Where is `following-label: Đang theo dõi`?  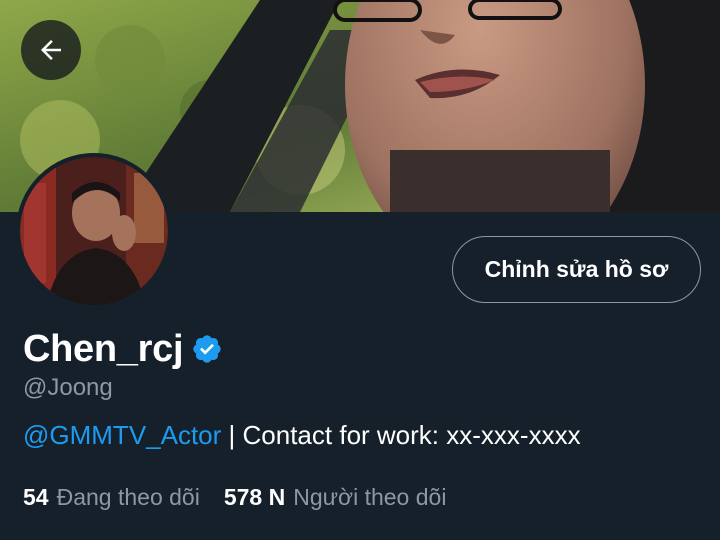 following-label: Đang theo dõi is located at coordinates (128, 497).